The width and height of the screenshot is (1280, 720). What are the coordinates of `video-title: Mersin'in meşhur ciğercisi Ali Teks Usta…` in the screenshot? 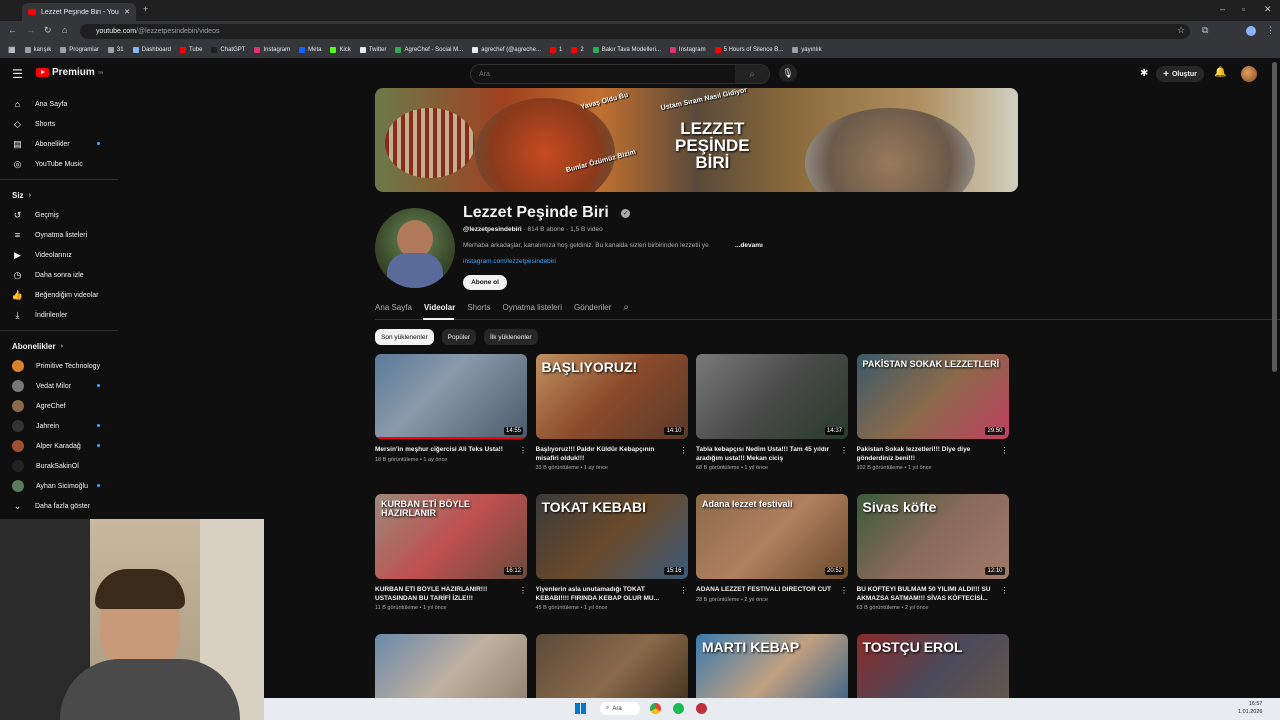 It's located at (445, 450).